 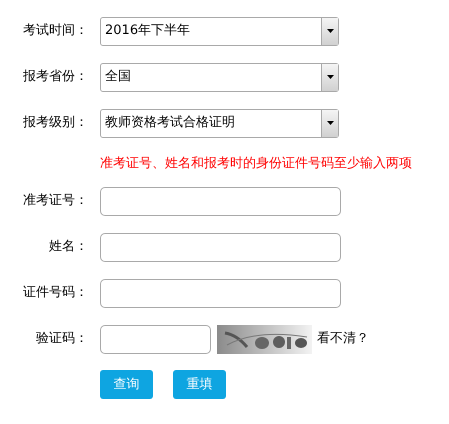 I want to click on field-label: 证件号码：, so click(x=55, y=293).